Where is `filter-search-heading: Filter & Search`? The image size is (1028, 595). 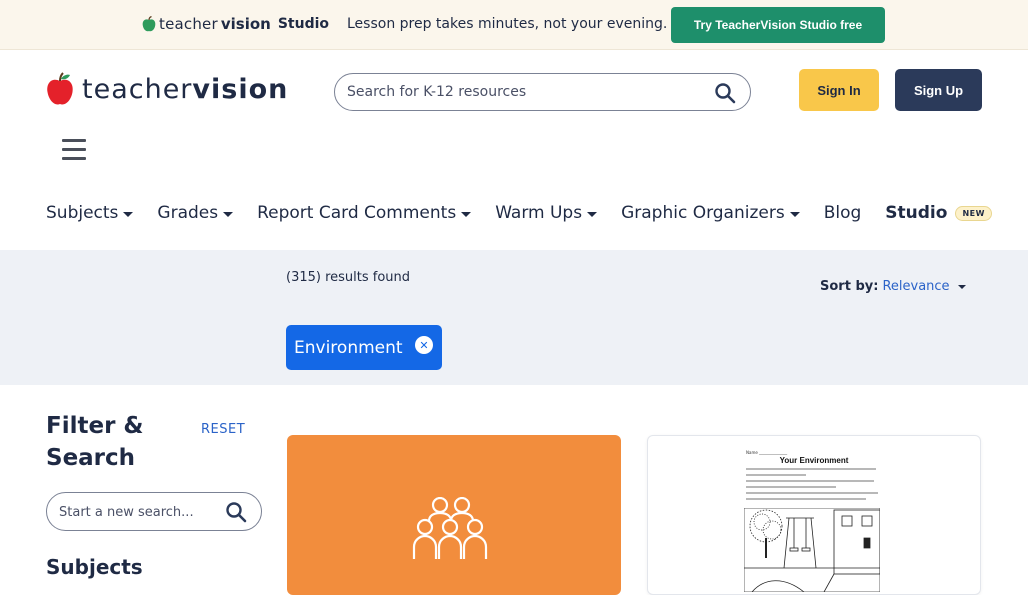
filter-search-heading: Filter & Search is located at coordinates (95, 442).